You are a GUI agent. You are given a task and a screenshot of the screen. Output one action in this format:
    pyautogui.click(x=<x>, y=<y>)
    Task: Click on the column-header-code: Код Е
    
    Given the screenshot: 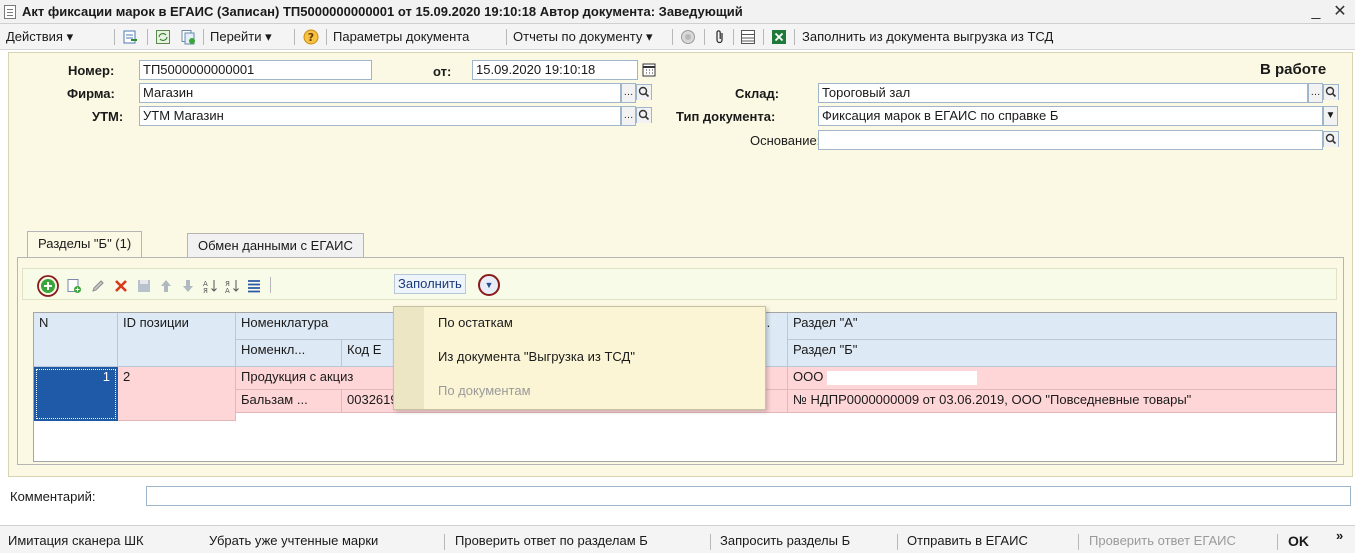 What is the action you would take?
    pyautogui.click(x=369, y=353)
    